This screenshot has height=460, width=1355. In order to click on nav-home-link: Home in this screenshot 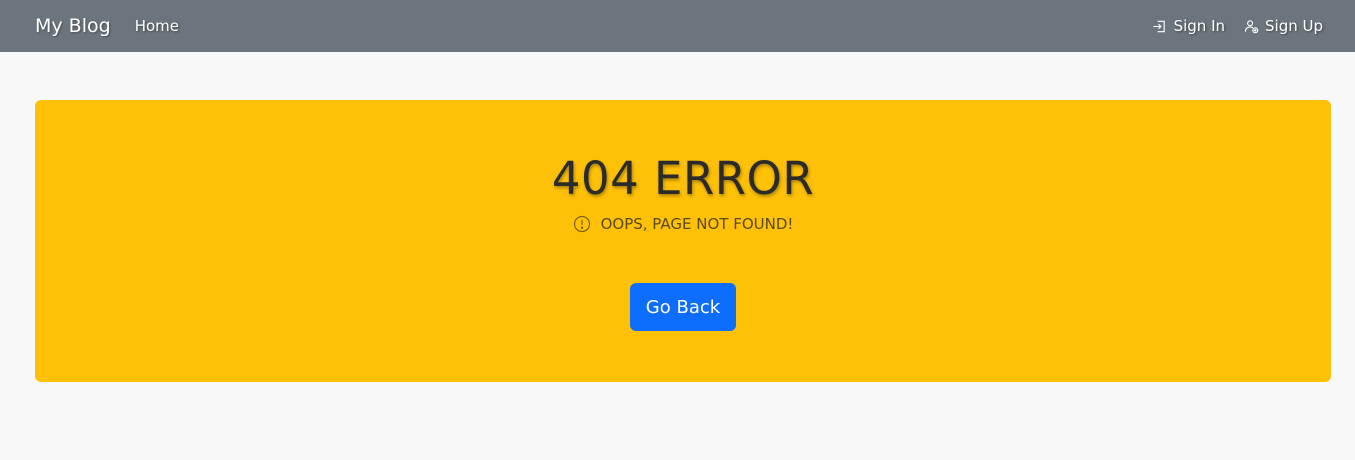, I will do `click(157, 26)`.